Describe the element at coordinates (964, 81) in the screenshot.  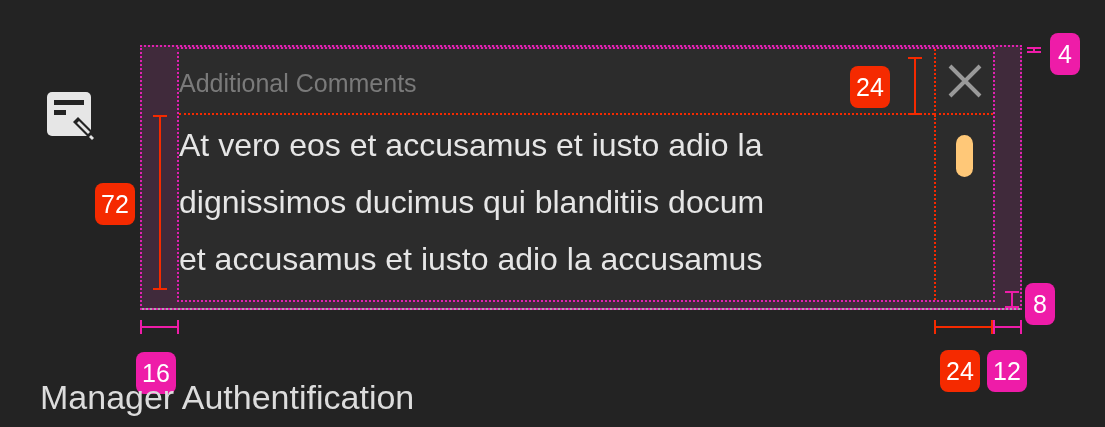
I see `close-icon` at that location.